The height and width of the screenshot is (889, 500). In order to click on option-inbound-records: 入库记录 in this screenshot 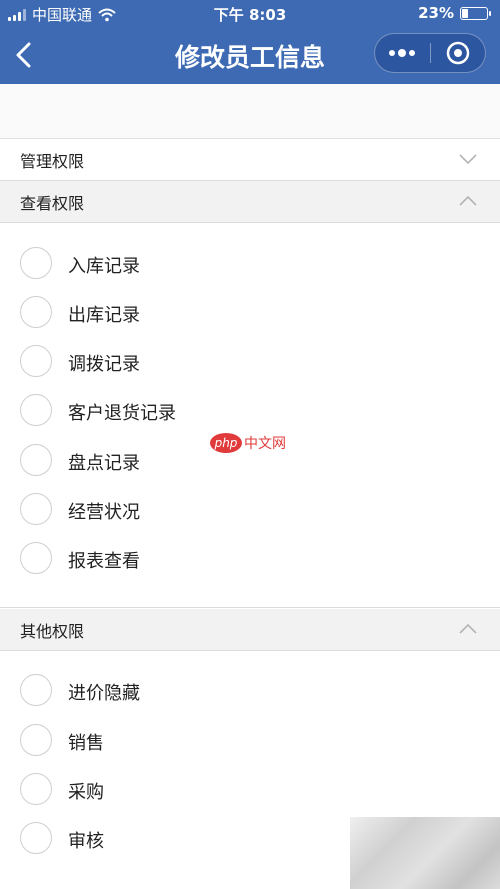, I will do `click(250, 263)`.